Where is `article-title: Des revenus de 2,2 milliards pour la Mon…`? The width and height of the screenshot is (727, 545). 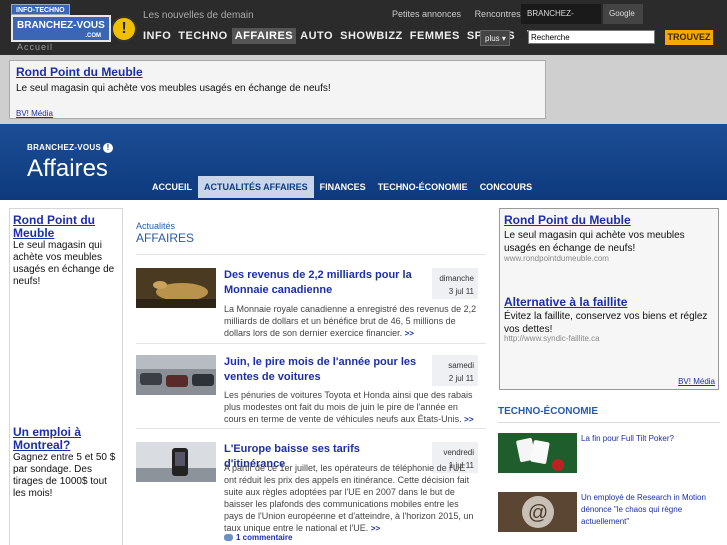 article-title: Des revenus de 2,2 milliards pour la Mon… is located at coordinates (324, 283).